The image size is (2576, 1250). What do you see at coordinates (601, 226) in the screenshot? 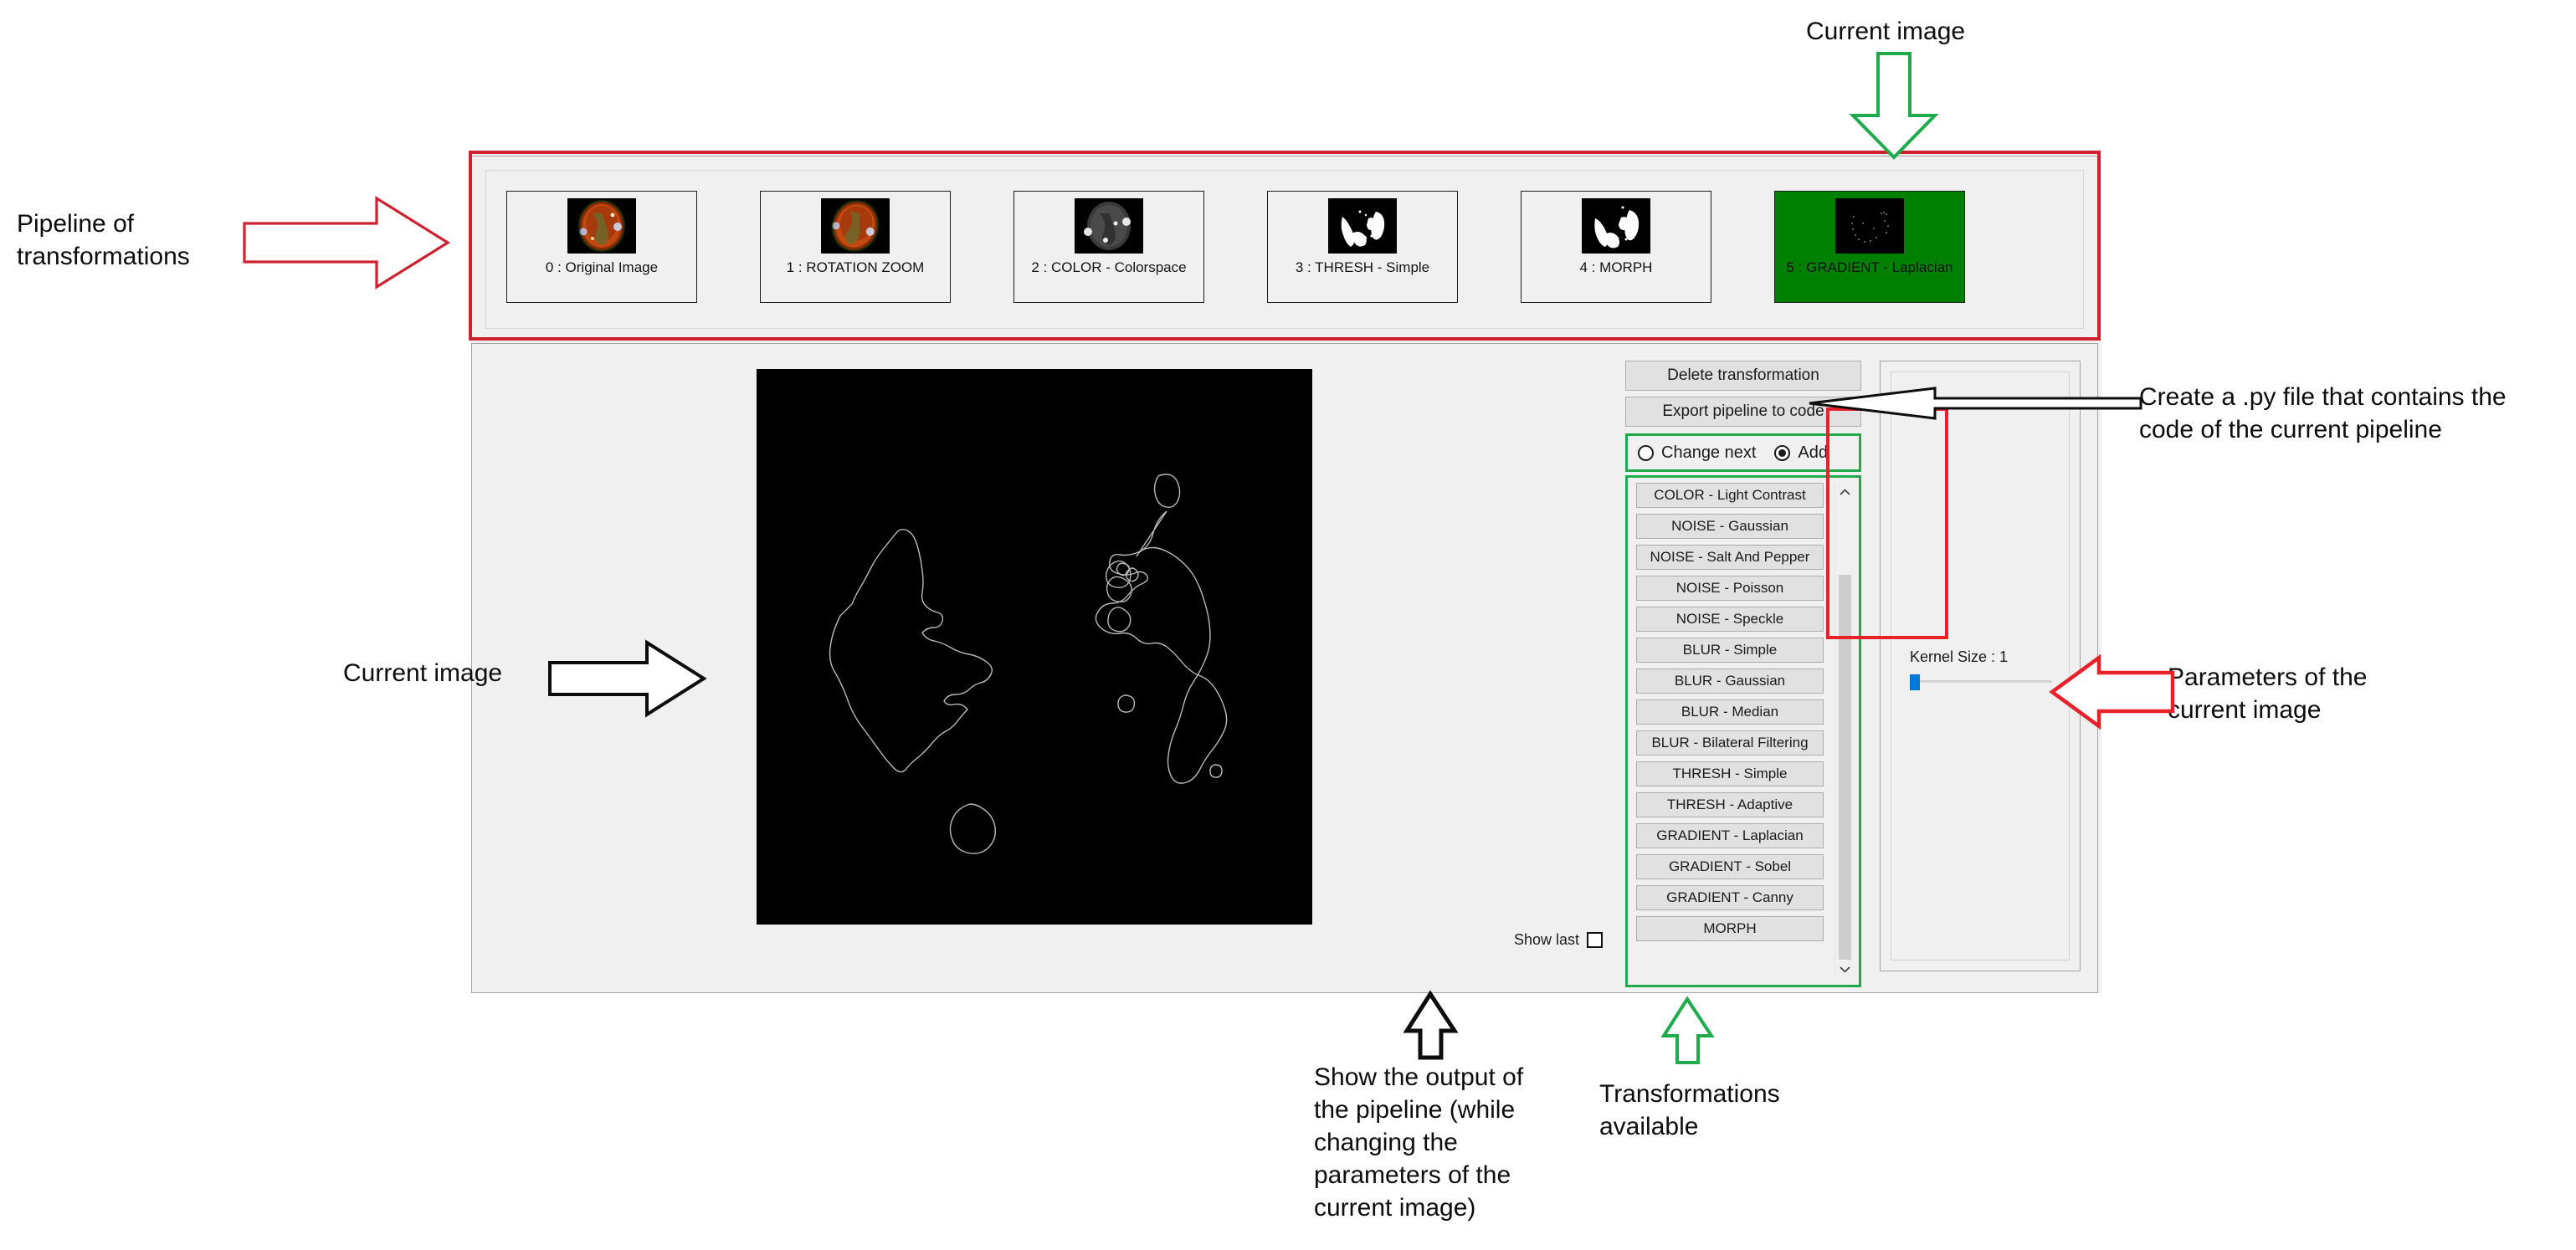
I see `thumbnail-original-image` at bounding box center [601, 226].